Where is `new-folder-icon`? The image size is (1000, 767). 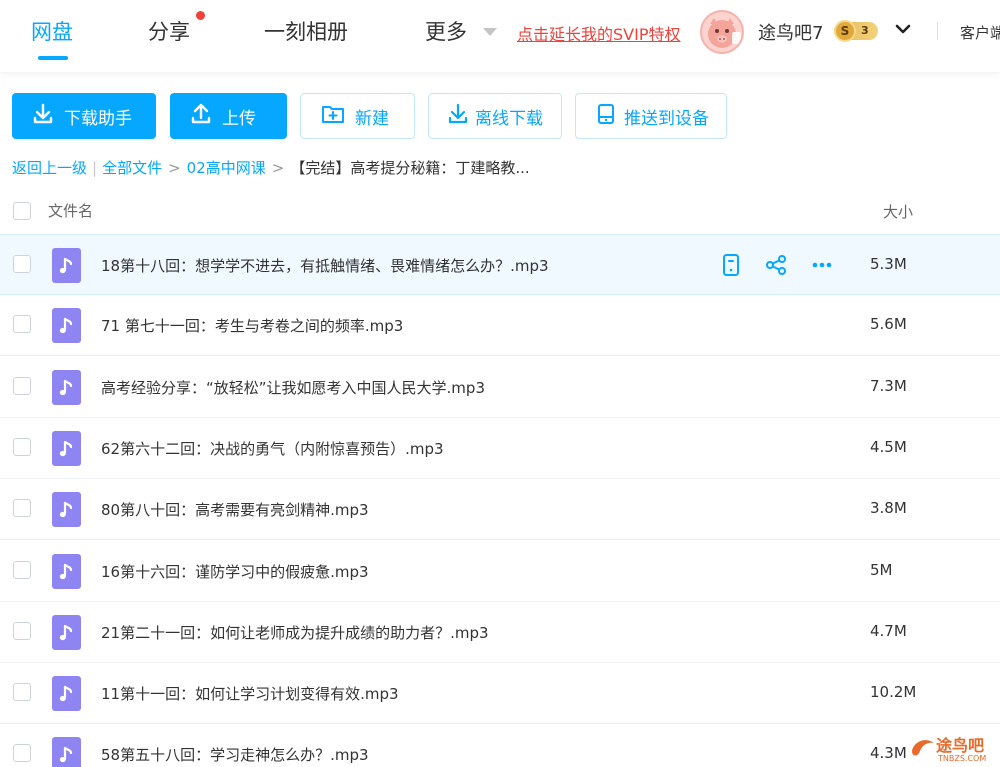
new-folder-icon is located at coordinates (333, 116).